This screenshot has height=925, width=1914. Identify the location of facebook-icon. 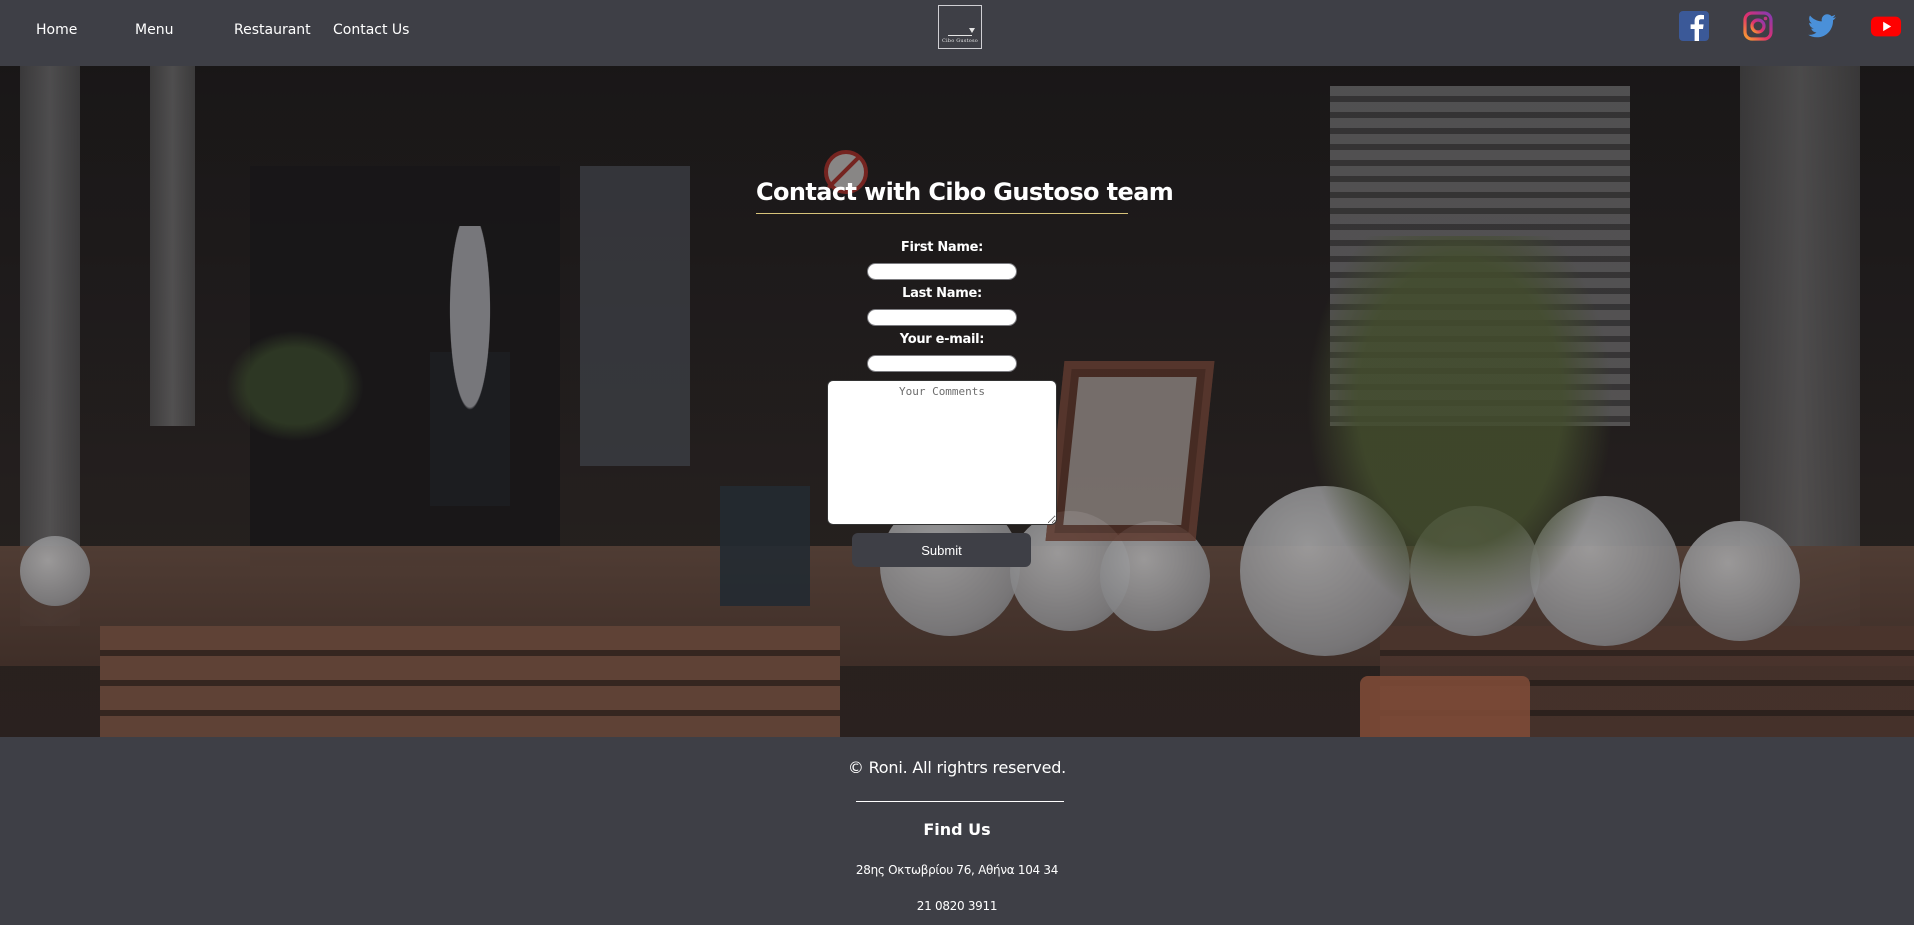
(1694, 26).